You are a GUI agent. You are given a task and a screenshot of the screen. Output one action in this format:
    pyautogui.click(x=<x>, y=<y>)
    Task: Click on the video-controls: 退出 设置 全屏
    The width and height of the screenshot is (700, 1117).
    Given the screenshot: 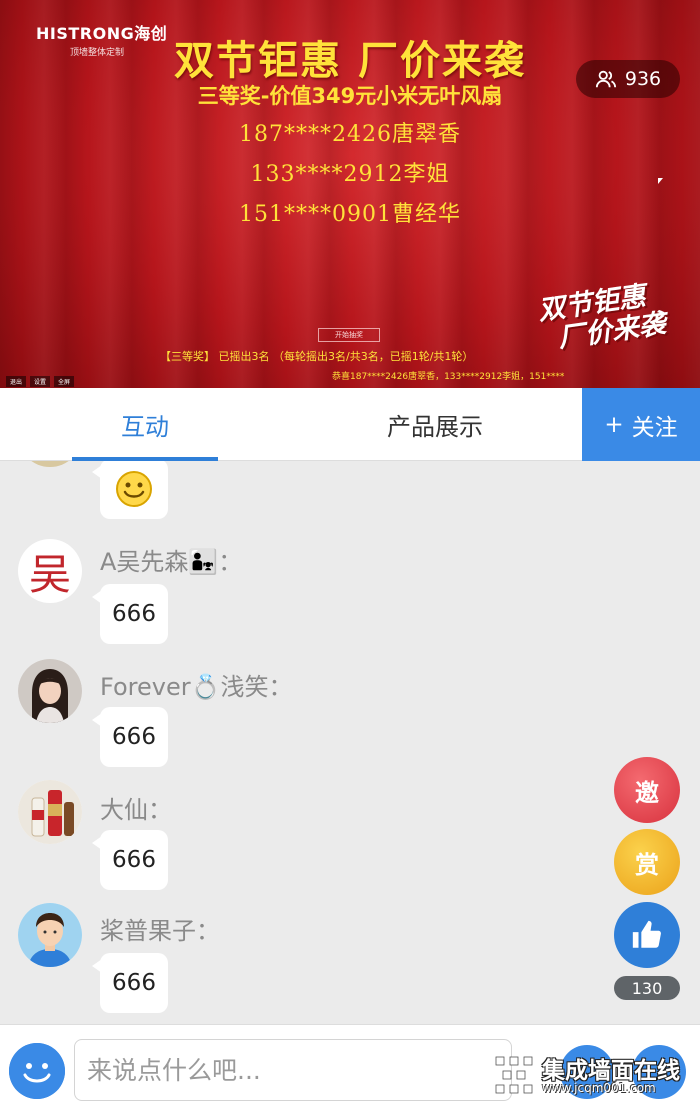 What is the action you would take?
    pyautogui.click(x=40, y=381)
    